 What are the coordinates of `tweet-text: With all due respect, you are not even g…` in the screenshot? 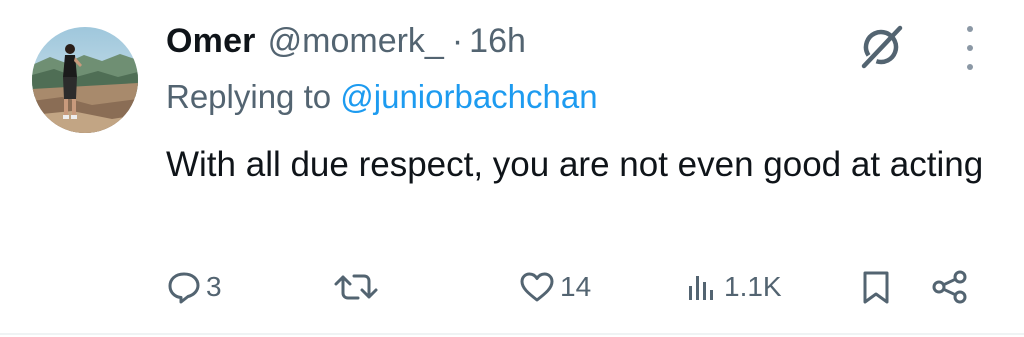 It's located at (575, 164).